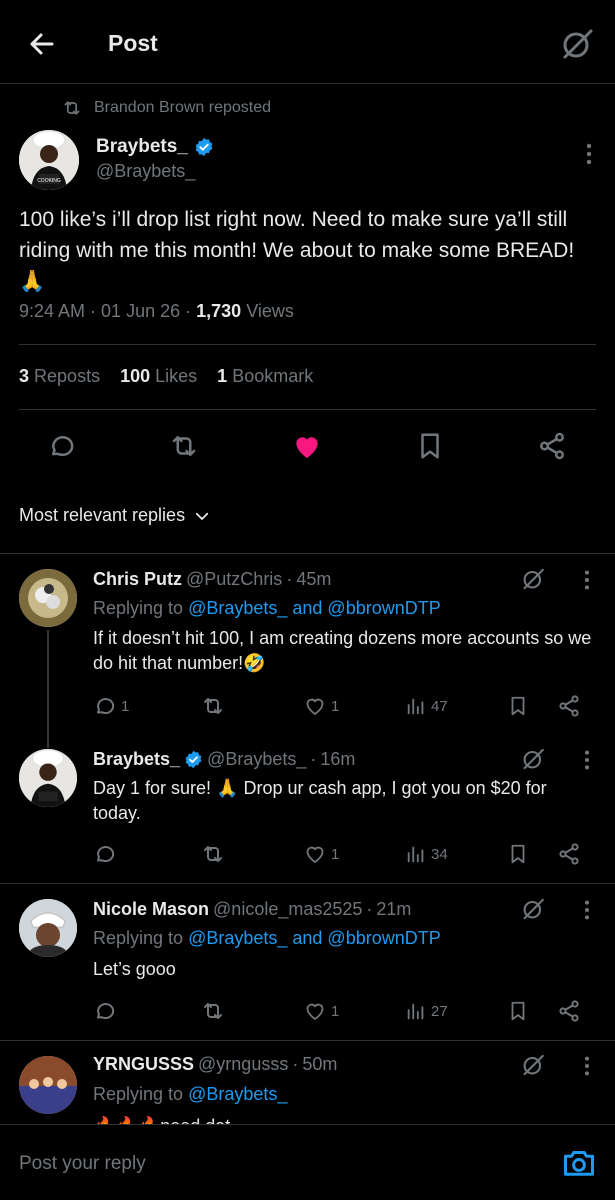 This screenshot has height=1200, width=615. Describe the element at coordinates (136, 759) in the screenshot. I see `reply-author-name: Braybets_` at that location.